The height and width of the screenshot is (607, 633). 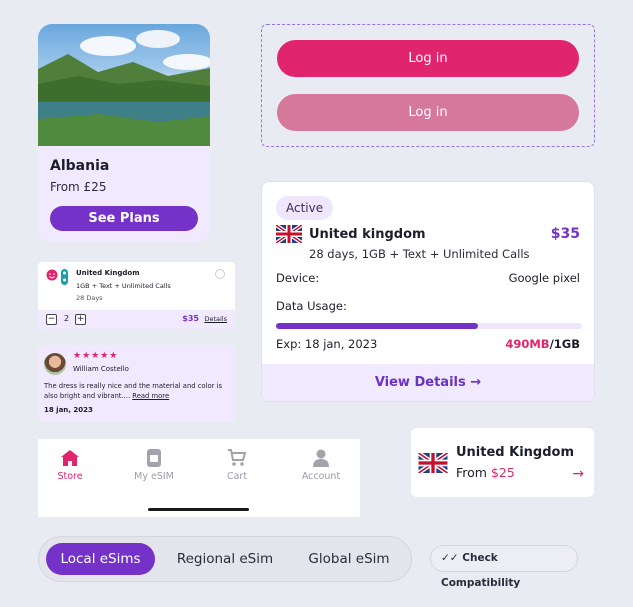 What do you see at coordinates (220, 274) in the screenshot?
I see `plan-select-radio` at bounding box center [220, 274].